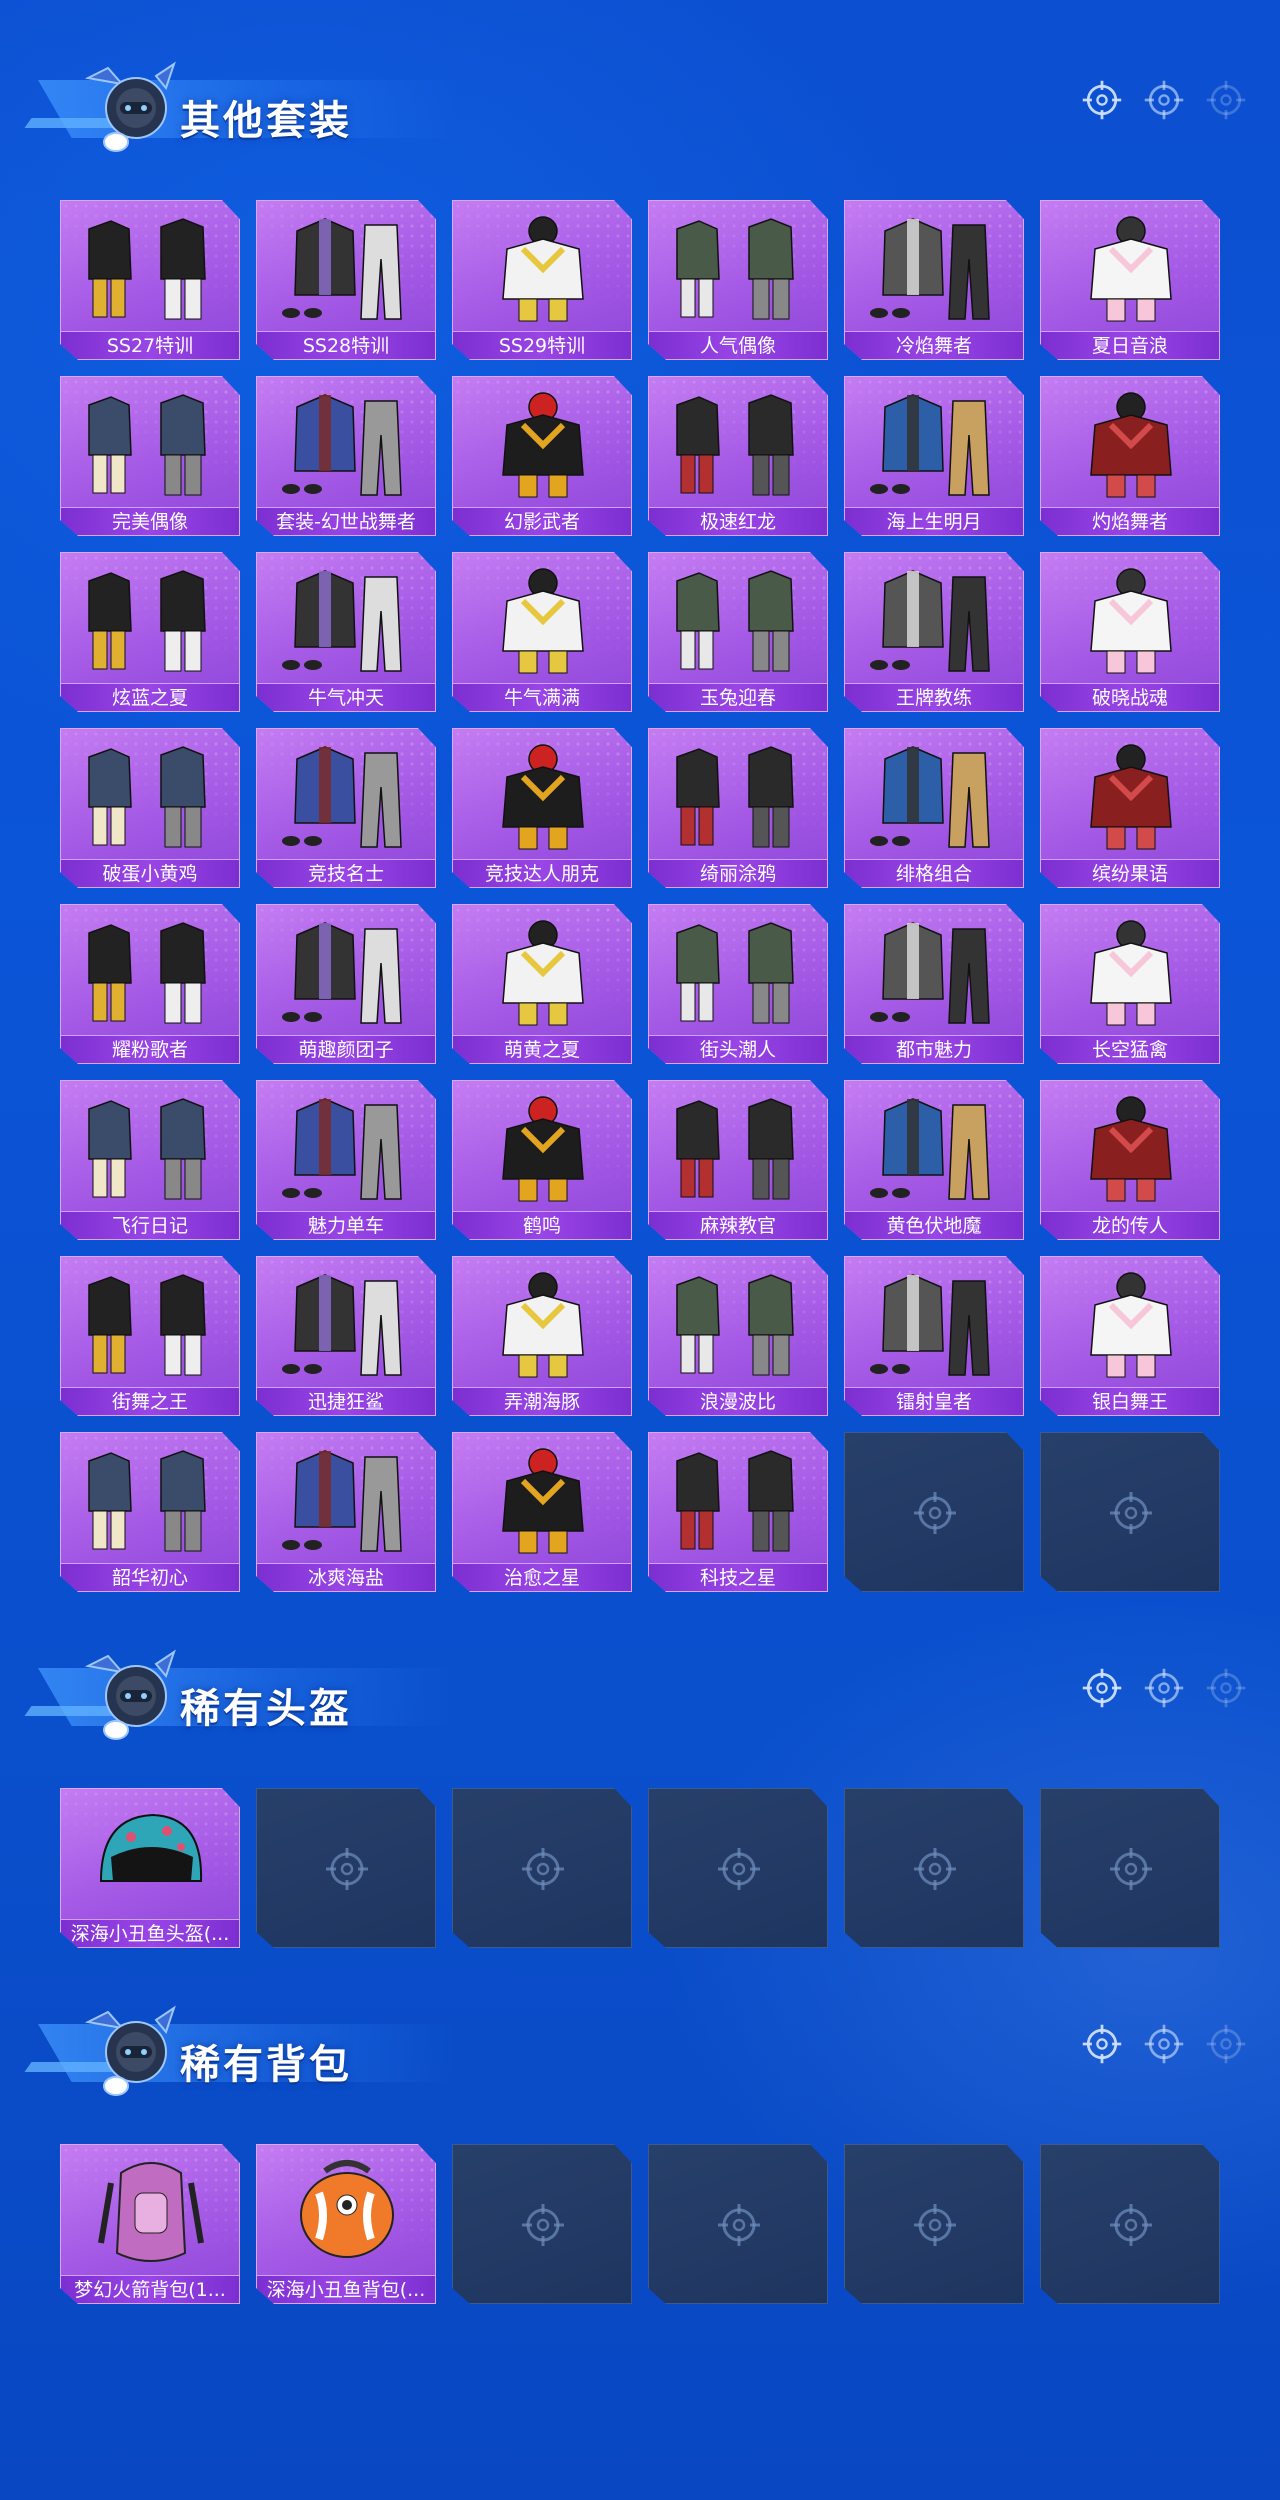 This screenshot has width=1280, height=2500. Describe the element at coordinates (934, 456) in the screenshot. I see `item-card: 海上生明月` at that location.